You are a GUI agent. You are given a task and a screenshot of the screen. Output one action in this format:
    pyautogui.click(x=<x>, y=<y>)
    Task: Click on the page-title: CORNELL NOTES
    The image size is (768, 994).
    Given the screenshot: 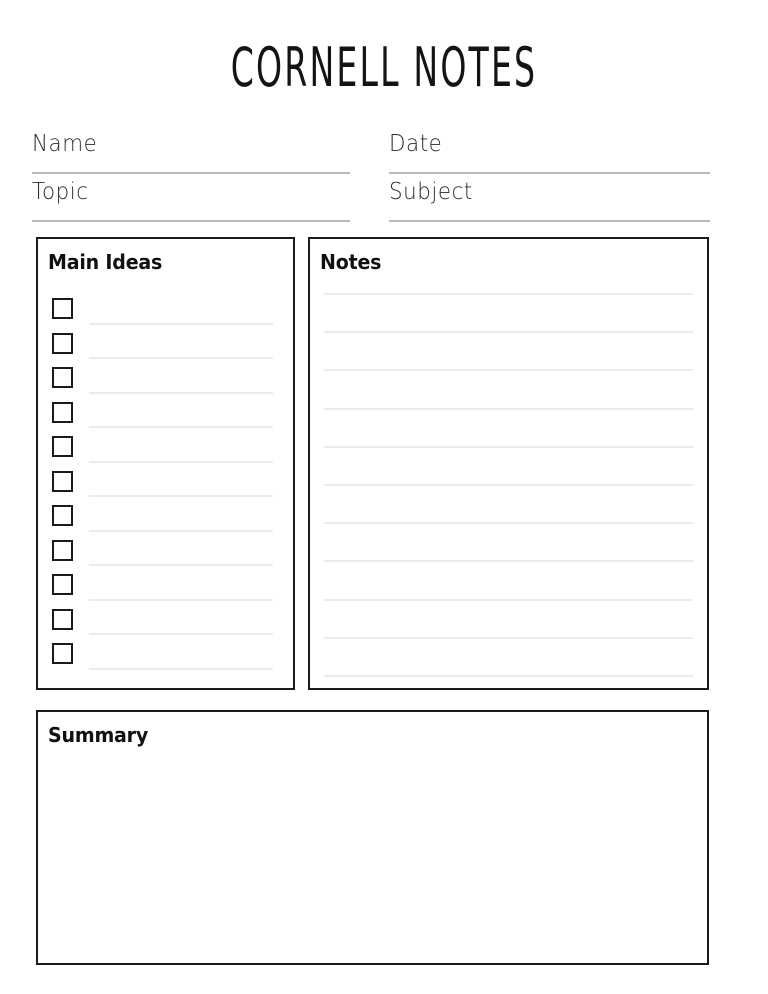 What is the action you would take?
    pyautogui.click(x=384, y=67)
    